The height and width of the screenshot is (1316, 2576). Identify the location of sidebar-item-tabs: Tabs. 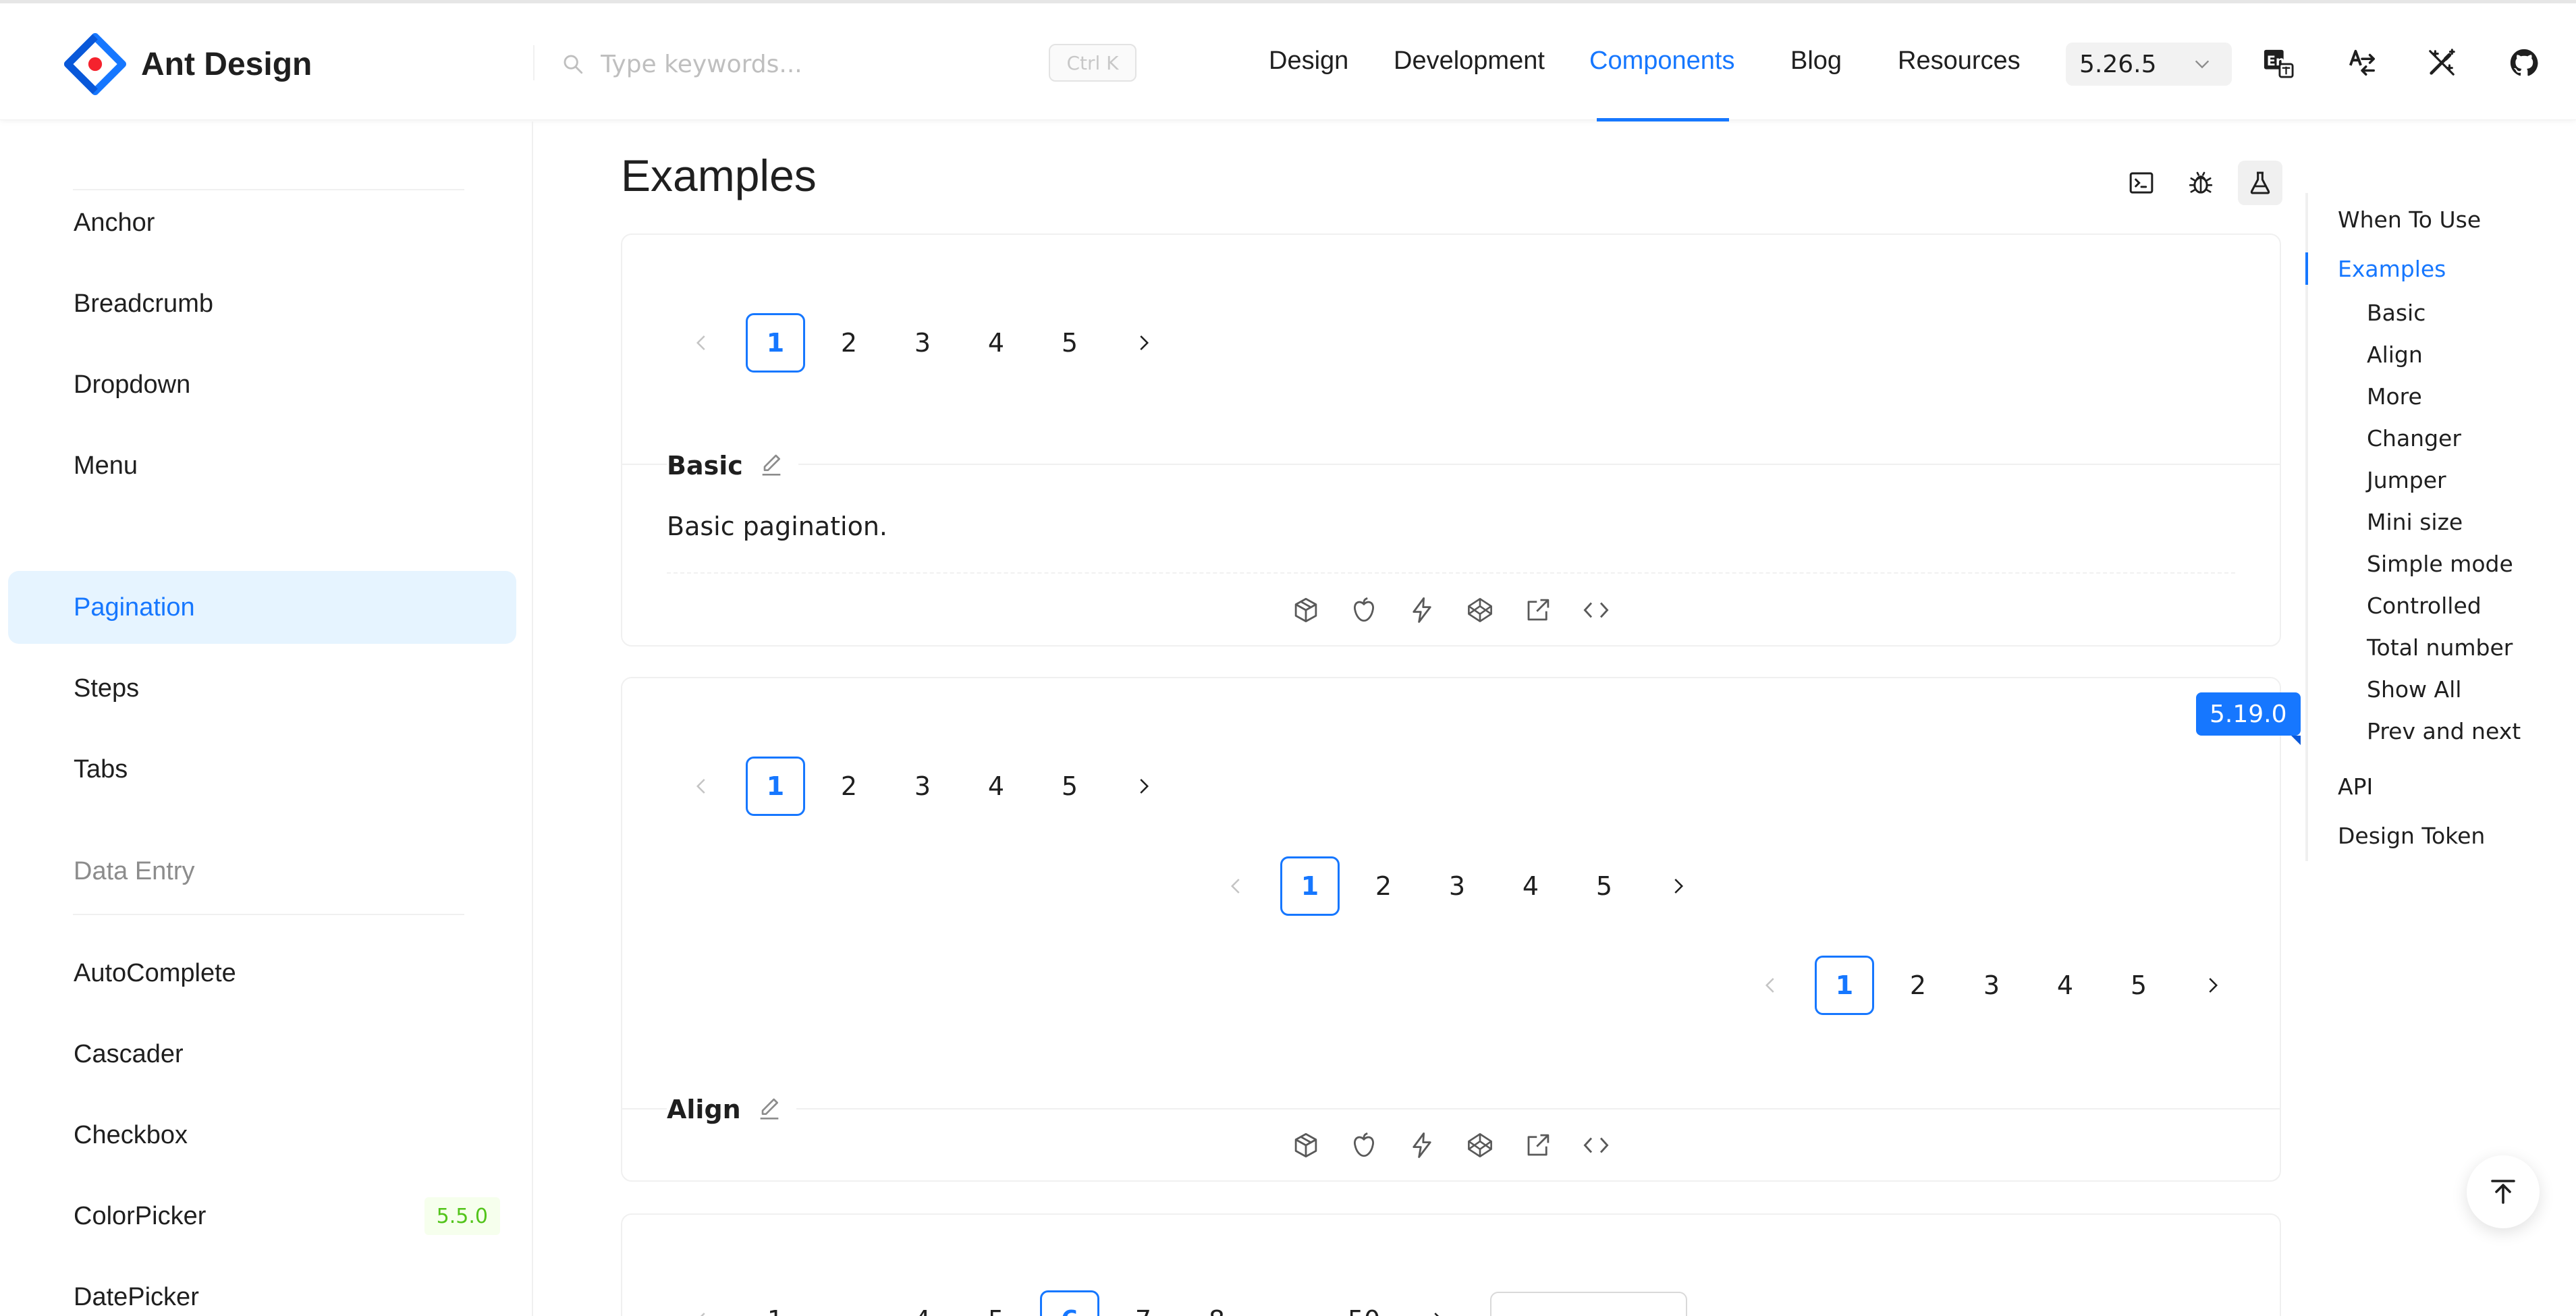
(262, 769).